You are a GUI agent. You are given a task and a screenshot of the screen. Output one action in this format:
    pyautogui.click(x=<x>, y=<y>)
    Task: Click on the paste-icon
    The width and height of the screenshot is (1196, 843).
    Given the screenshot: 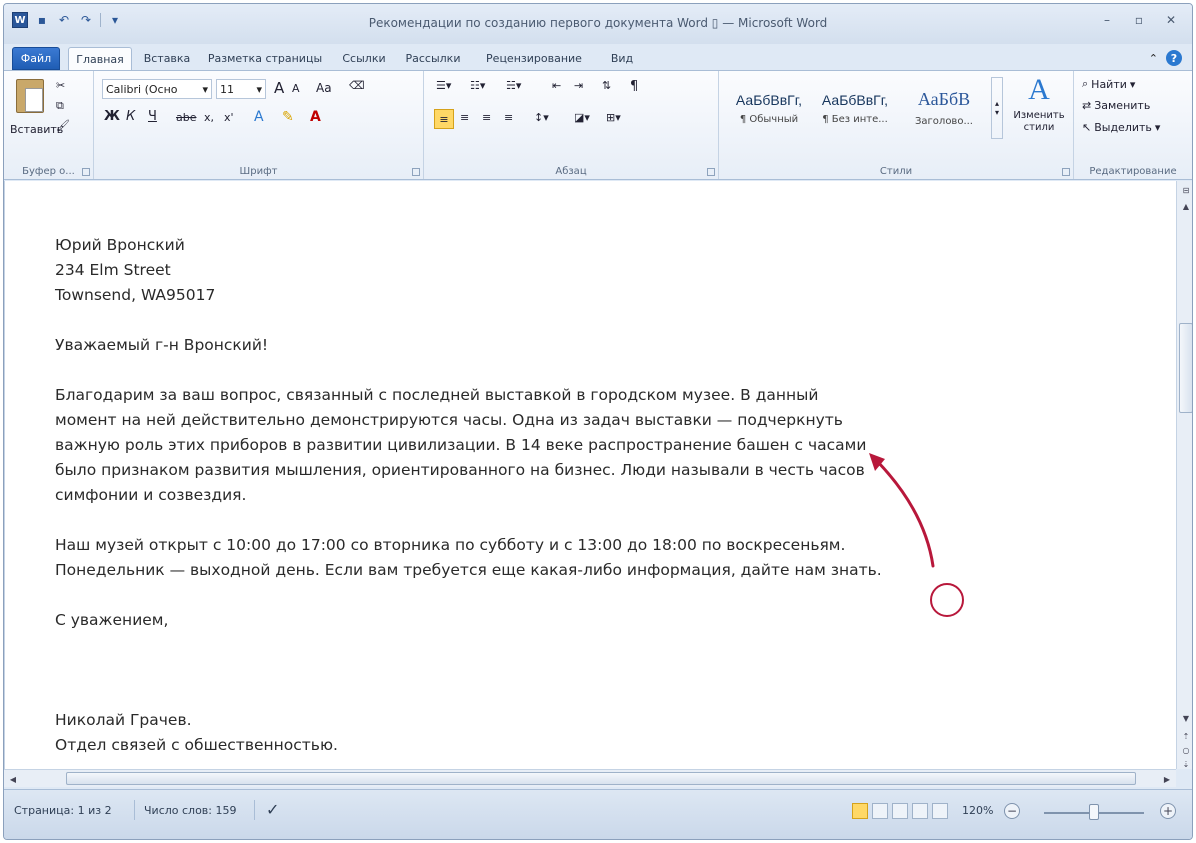 What is the action you would take?
    pyautogui.click(x=30, y=96)
    